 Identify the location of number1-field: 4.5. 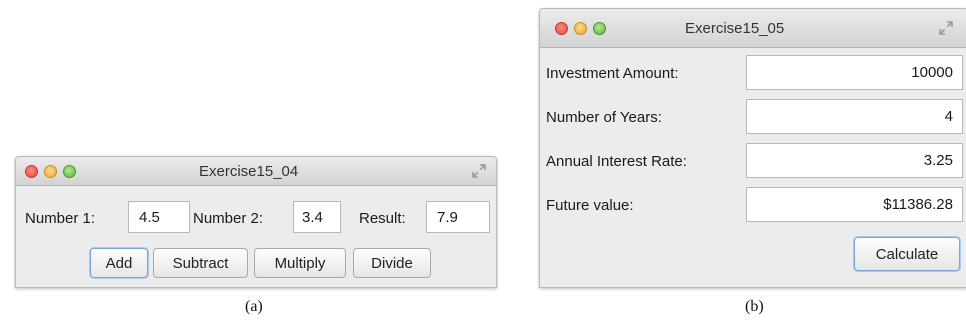
(159, 217).